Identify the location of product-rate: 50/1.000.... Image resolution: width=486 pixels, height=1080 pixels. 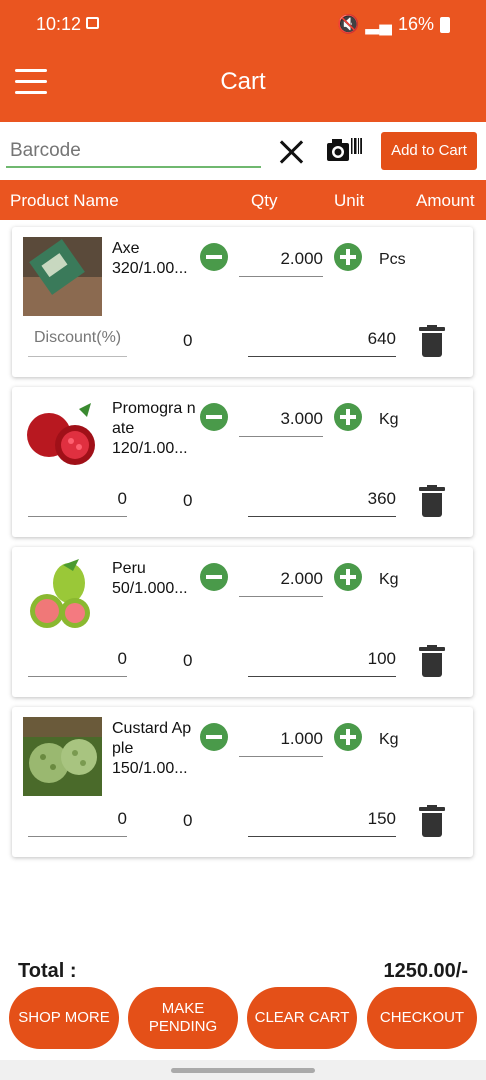
(150, 588).